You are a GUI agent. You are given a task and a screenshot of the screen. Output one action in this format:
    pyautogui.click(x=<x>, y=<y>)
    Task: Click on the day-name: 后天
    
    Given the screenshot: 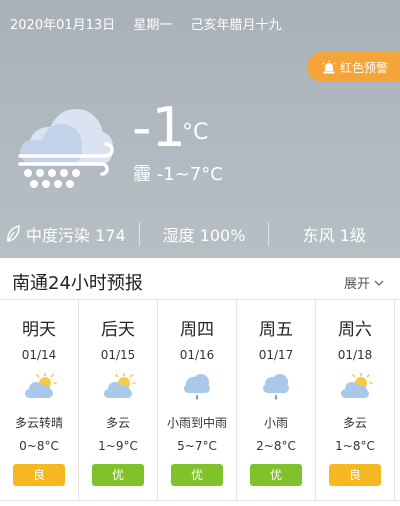 What is the action you would take?
    pyautogui.click(x=118, y=330)
    